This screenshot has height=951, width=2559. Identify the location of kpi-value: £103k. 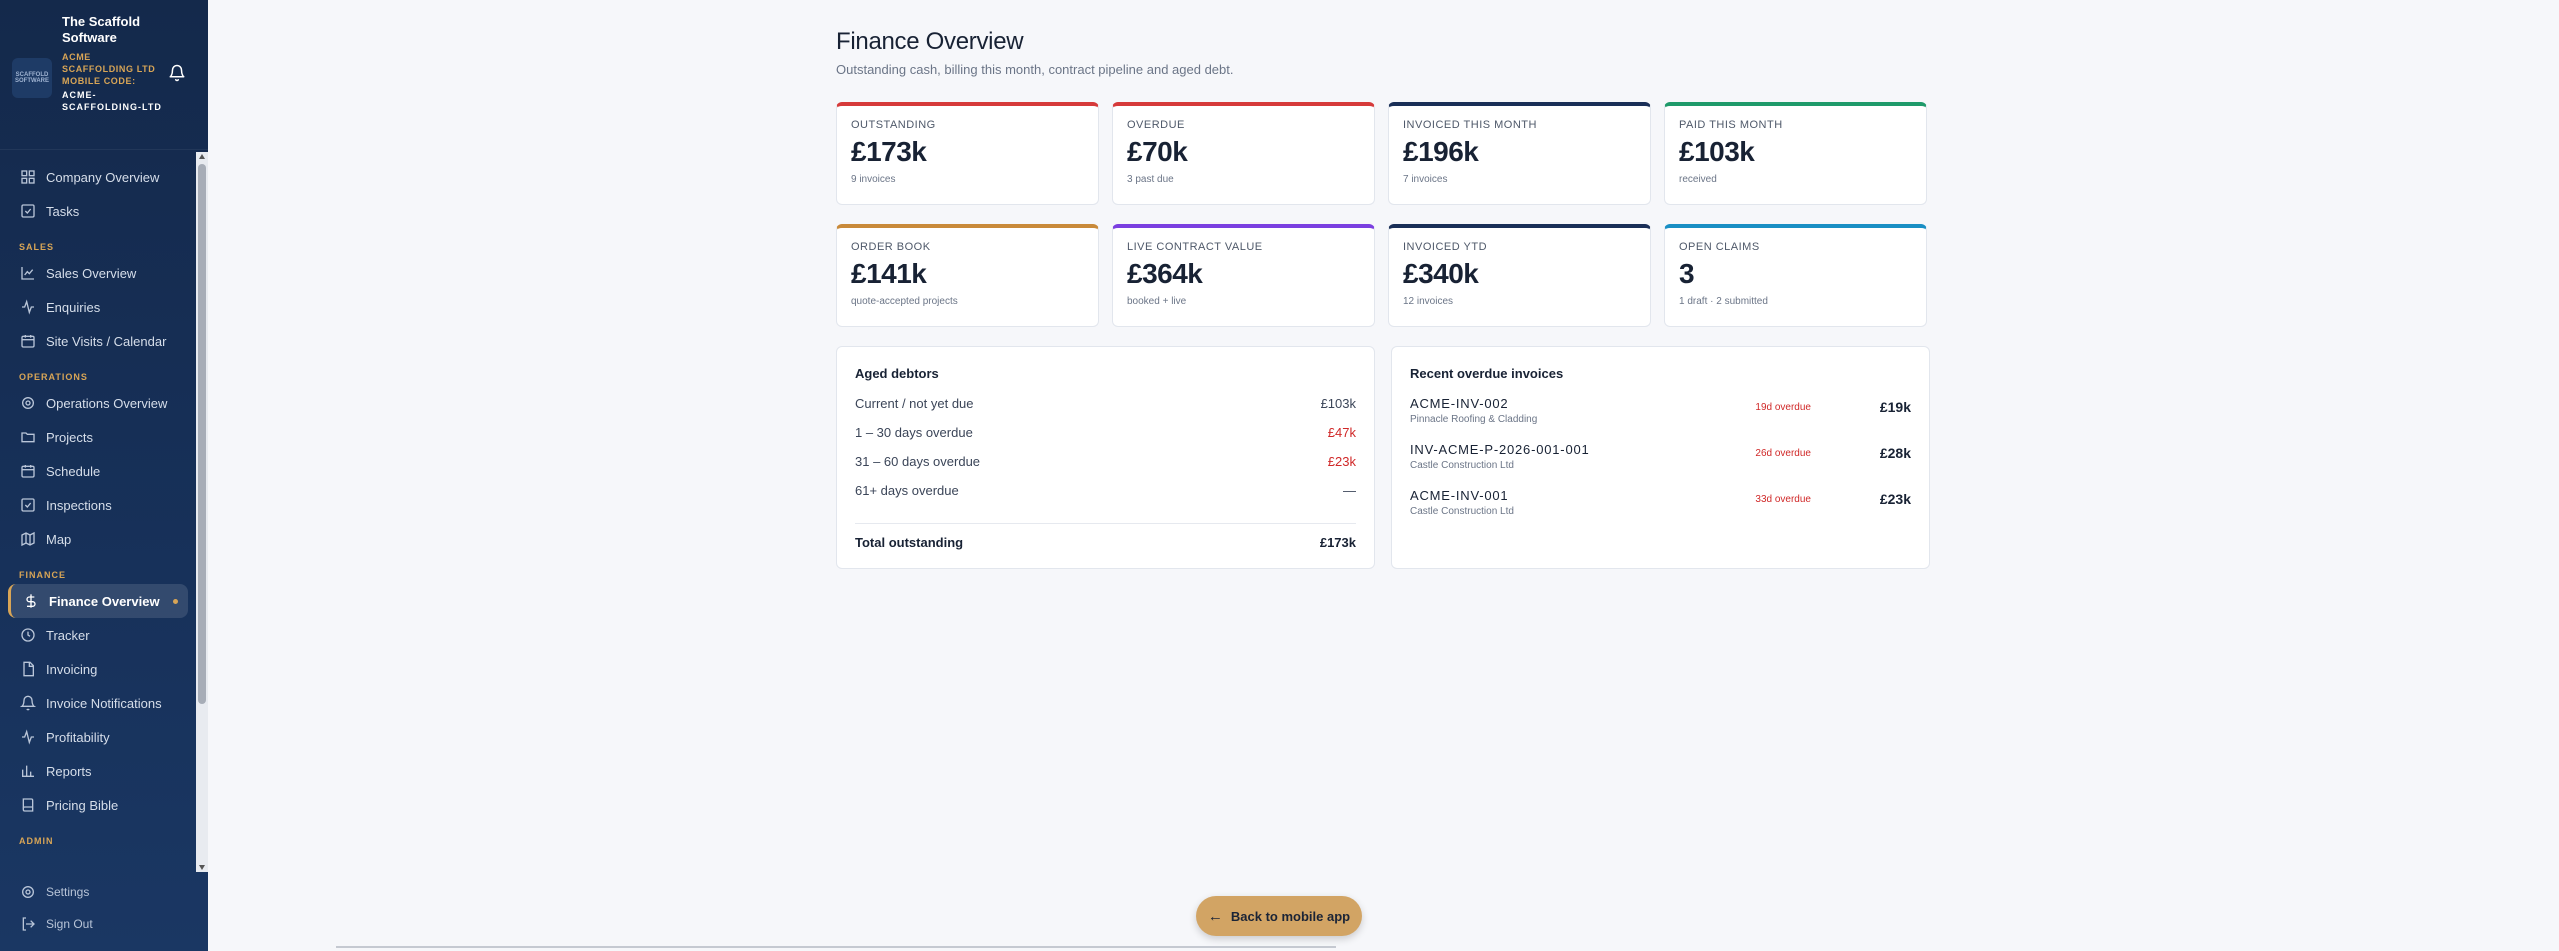
(1717, 151).